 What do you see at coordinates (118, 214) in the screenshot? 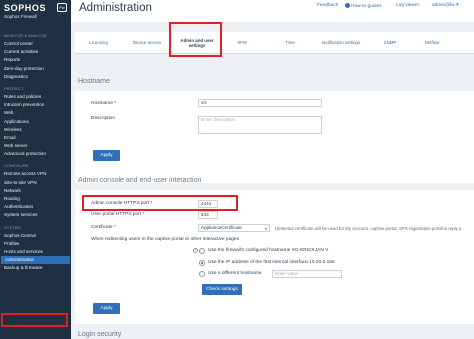
I see `user-portal-port-label: User portal HTTPS port *` at bounding box center [118, 214].